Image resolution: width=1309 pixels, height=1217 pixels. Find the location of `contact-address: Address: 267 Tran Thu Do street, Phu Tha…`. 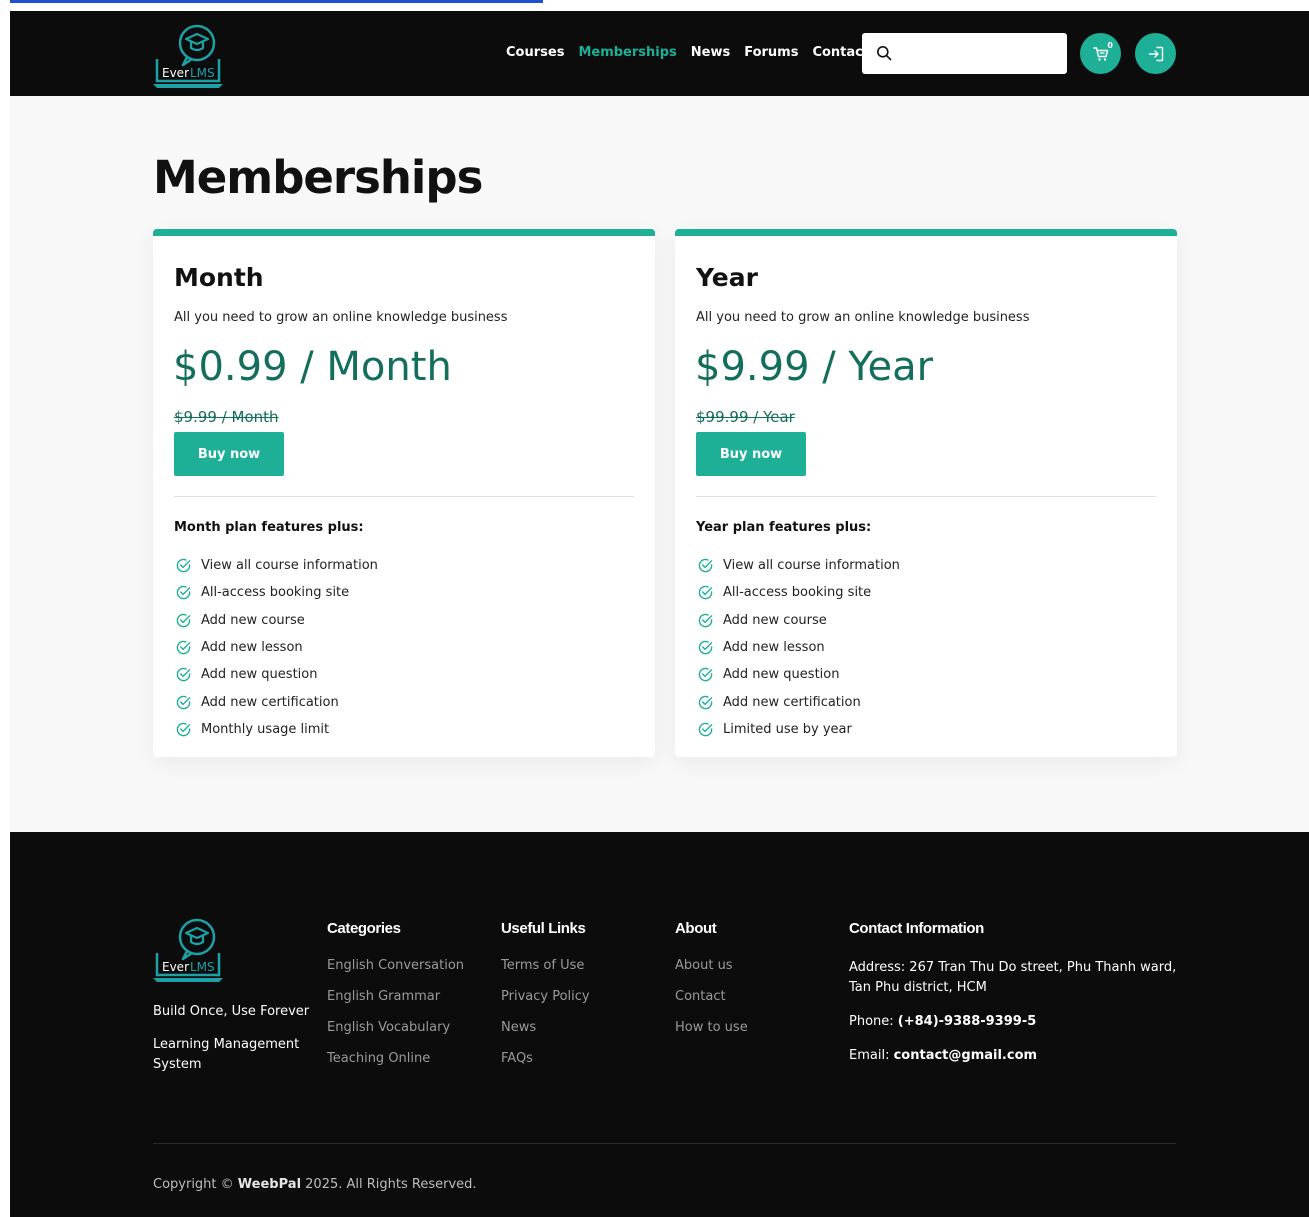

contact-address: Address: 267 Tran Thu Do street, Phu Tha… is located at coordinates (1014, 978).